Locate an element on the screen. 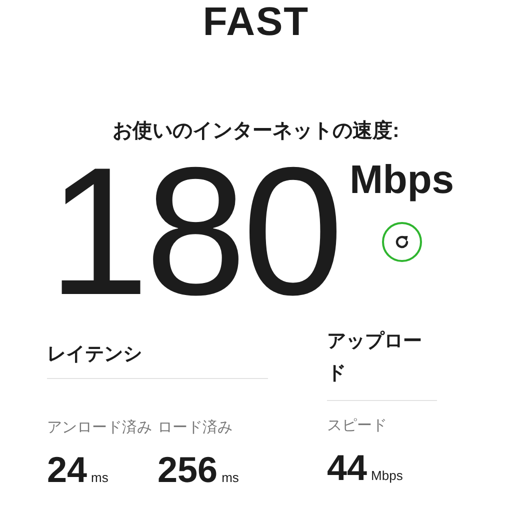 The width and height of the screenshot is (512, 512). metric-value: 256 is located at coordinates (188, 470).